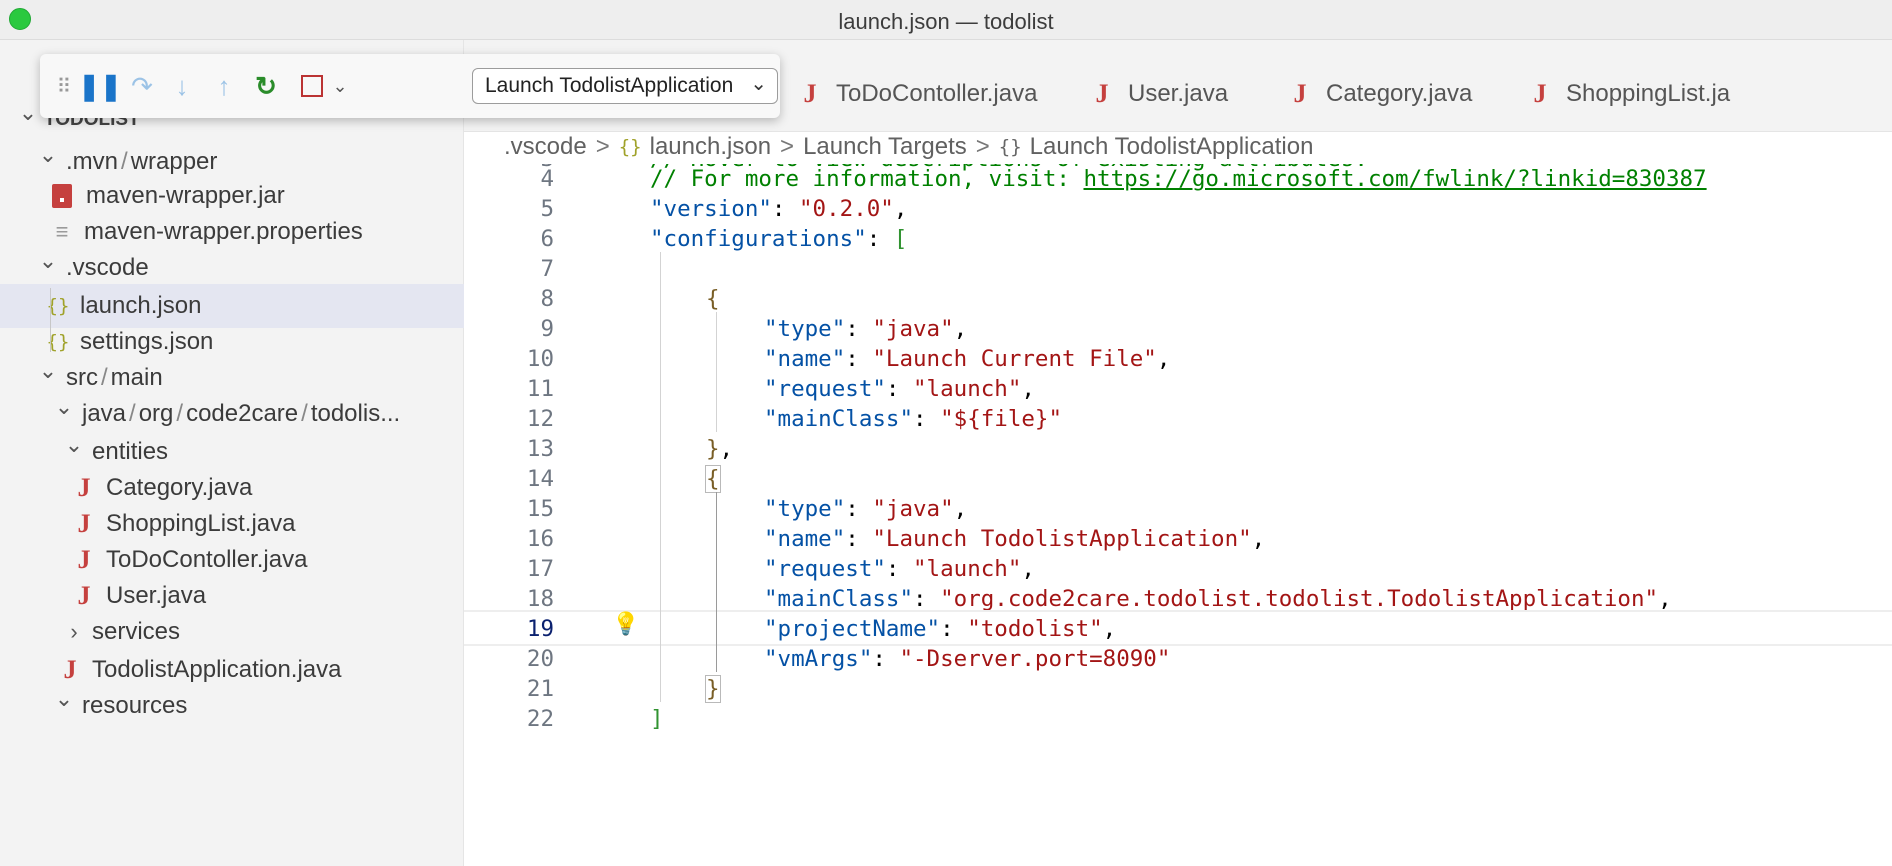 Image resolution: width=1892 pixels, height=866 pixels. What do you see at coordinates (104, 413) in the screenshot?
I see `tree-label-part: java` at bounding box center [104, 413].